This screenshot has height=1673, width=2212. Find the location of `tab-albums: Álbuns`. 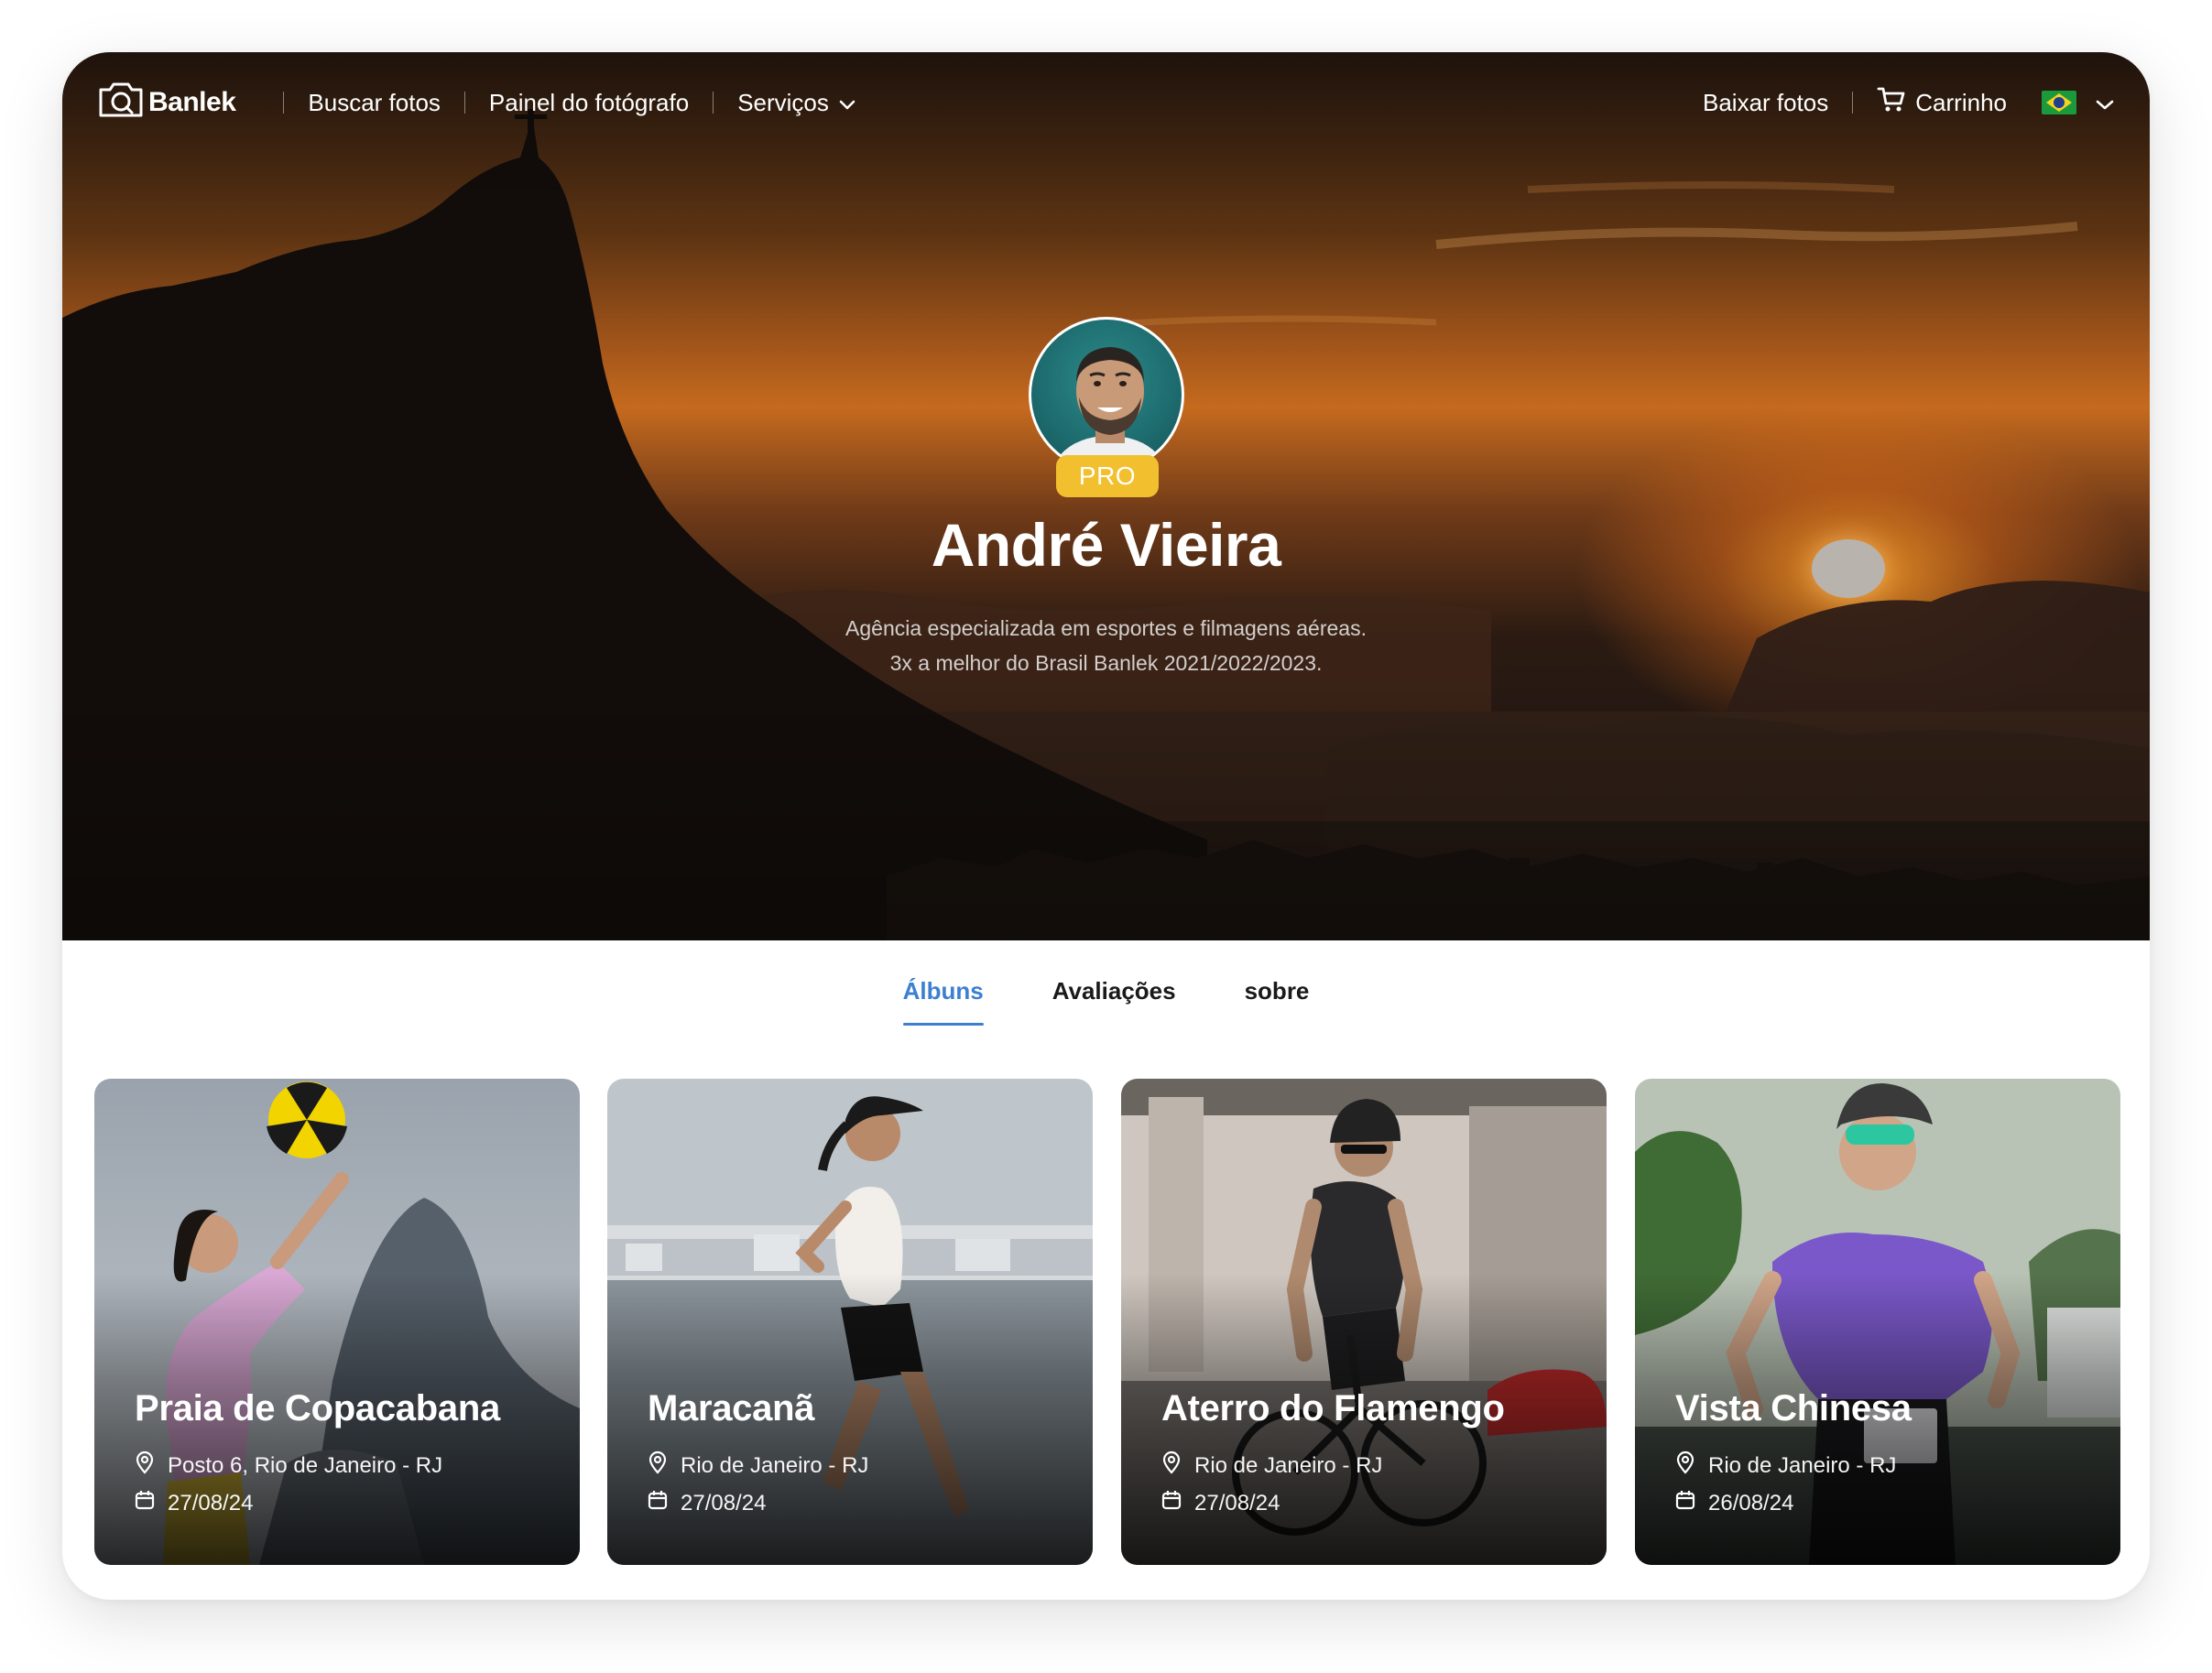

tab-albums: Álbuns is located at coordinates (943, 1001).